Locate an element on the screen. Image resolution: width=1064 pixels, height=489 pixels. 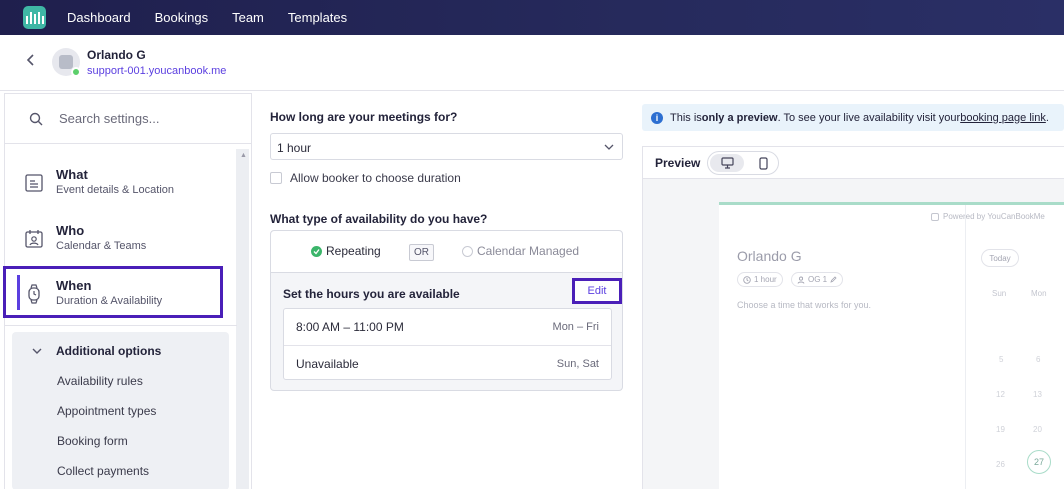
clock-icon is located at coordinates (747, 279).